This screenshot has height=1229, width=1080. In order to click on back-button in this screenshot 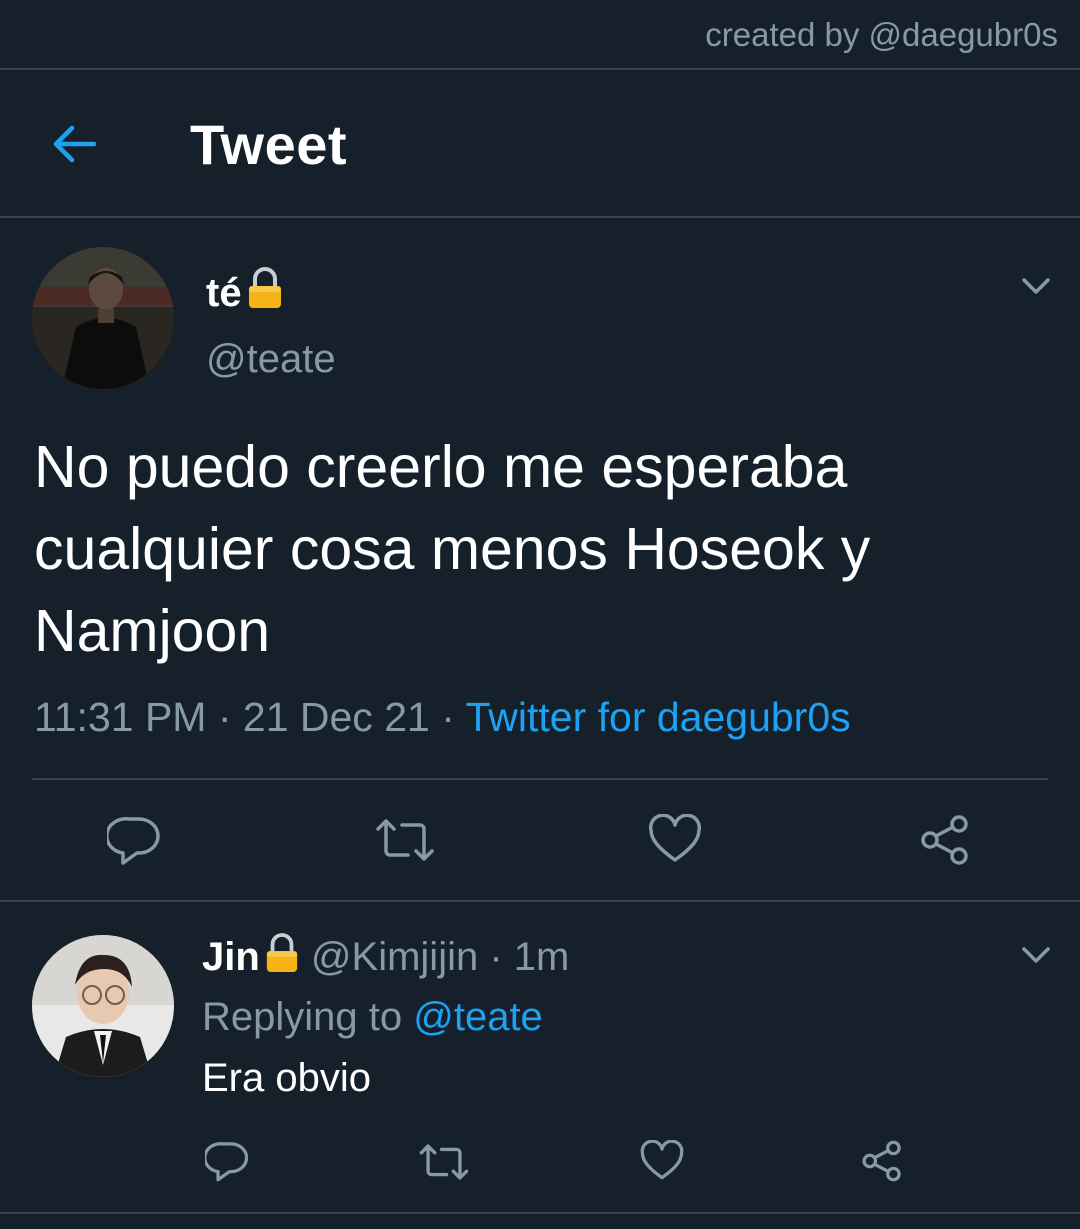, I will do `click(74, 144)`.